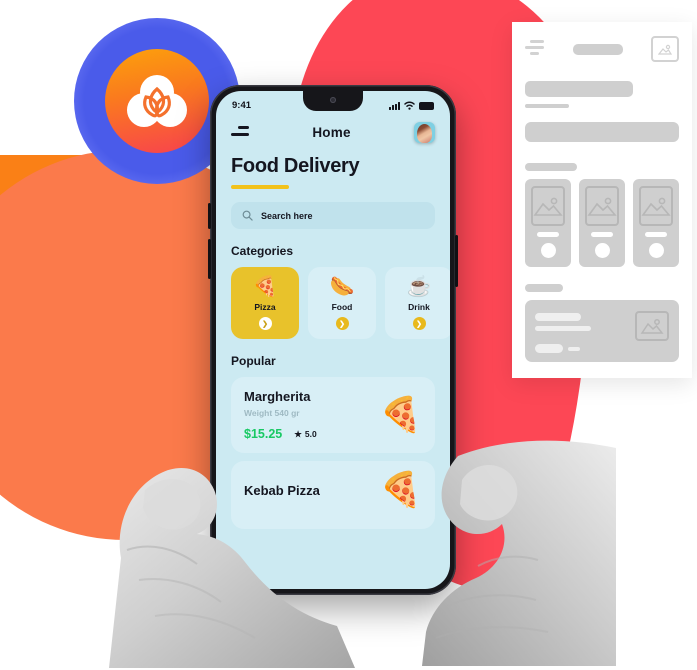 The image size is (697, 670). What do you see at coordinates (518, 548) in the screenshot?
I see `right-hand-holding-phone` at bounding box center [518, 548].